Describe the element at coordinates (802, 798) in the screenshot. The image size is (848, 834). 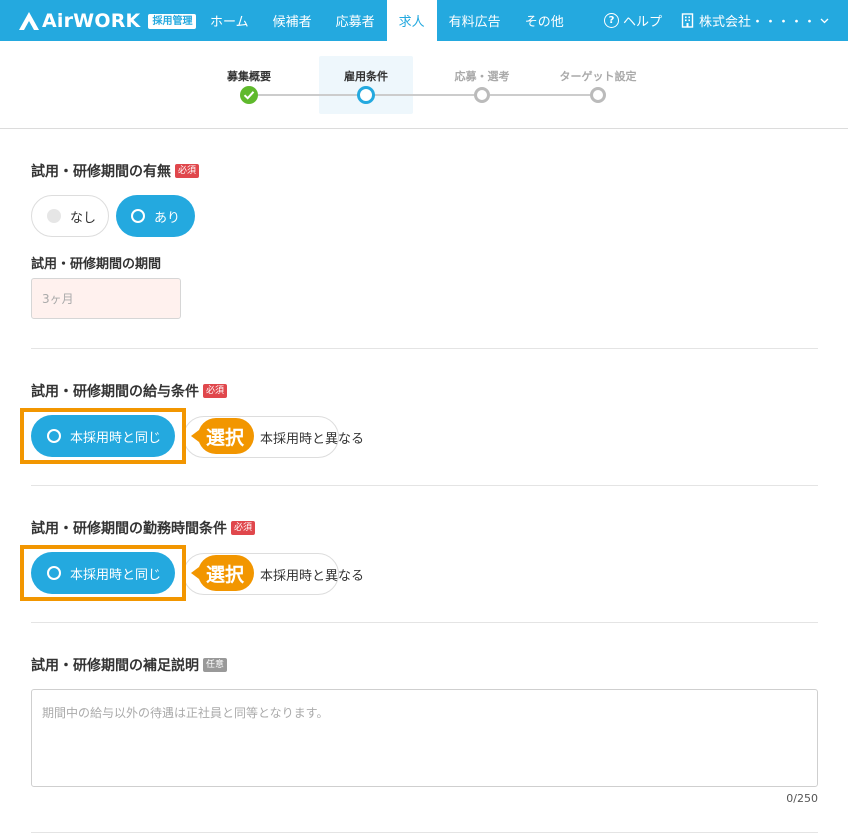
I see `character-counter: 0/250` at that location.